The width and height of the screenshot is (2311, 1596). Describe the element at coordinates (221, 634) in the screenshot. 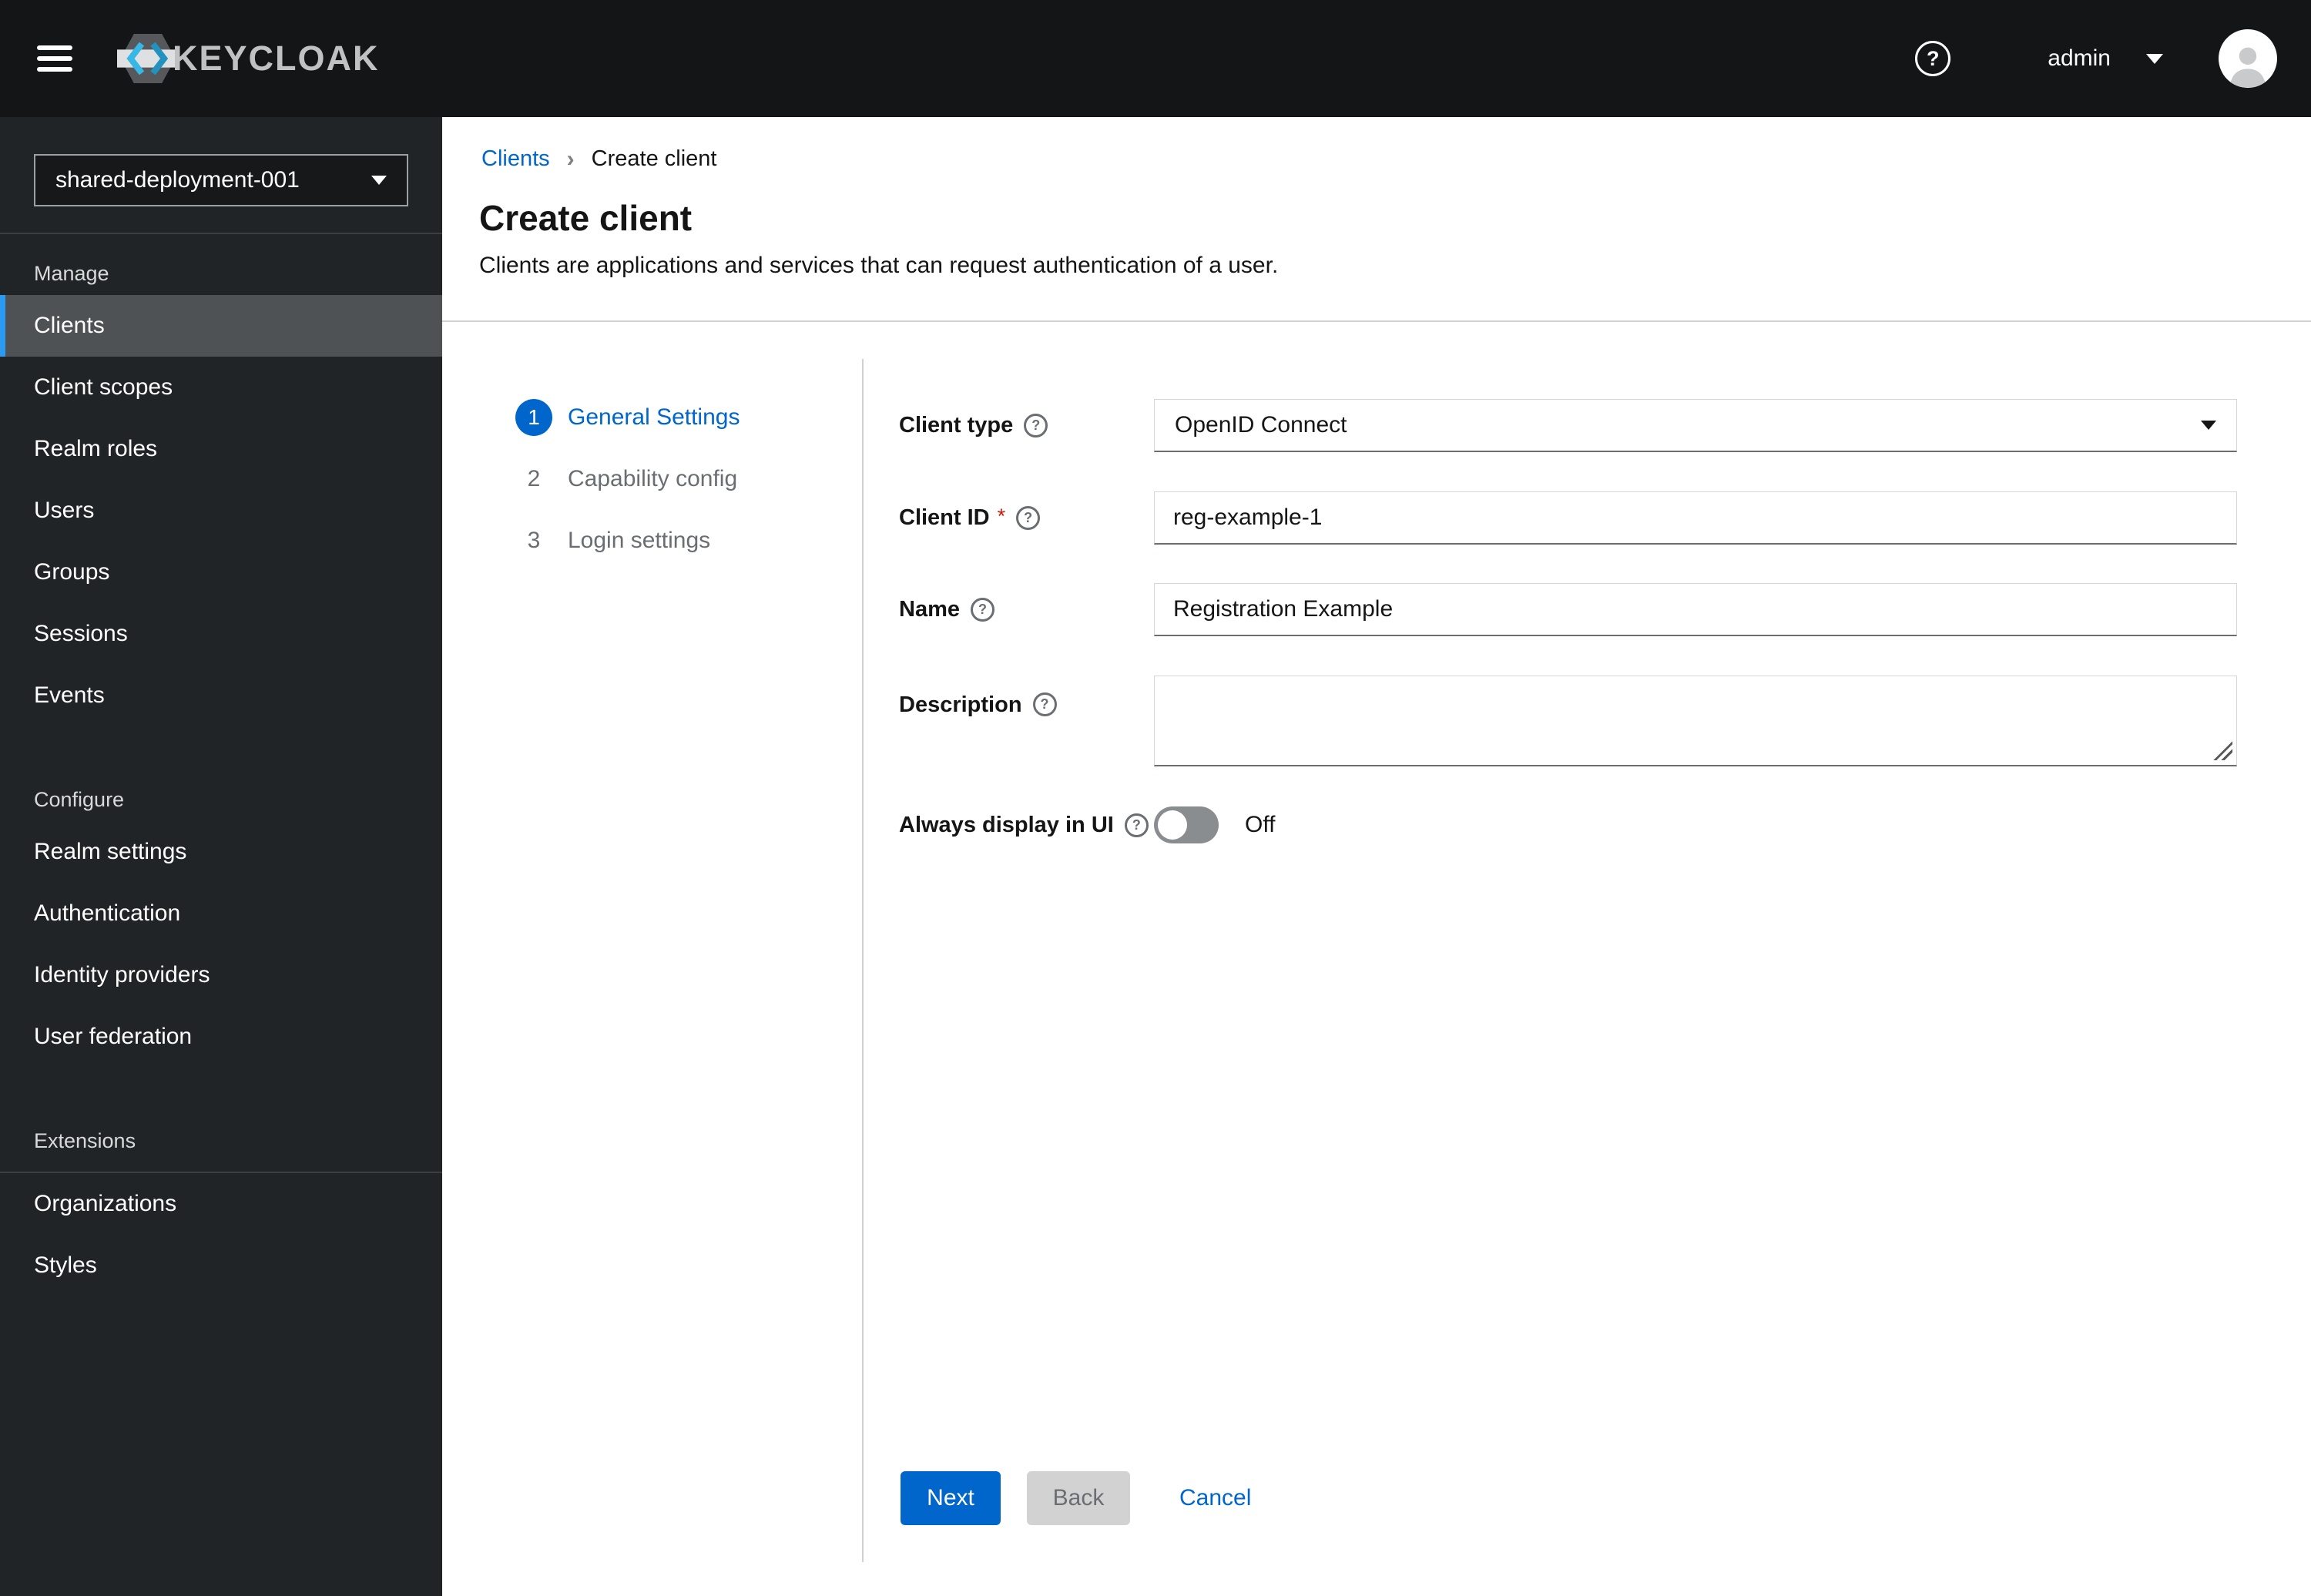

I see `sidebar-item-sessions: Sessions` at that location.